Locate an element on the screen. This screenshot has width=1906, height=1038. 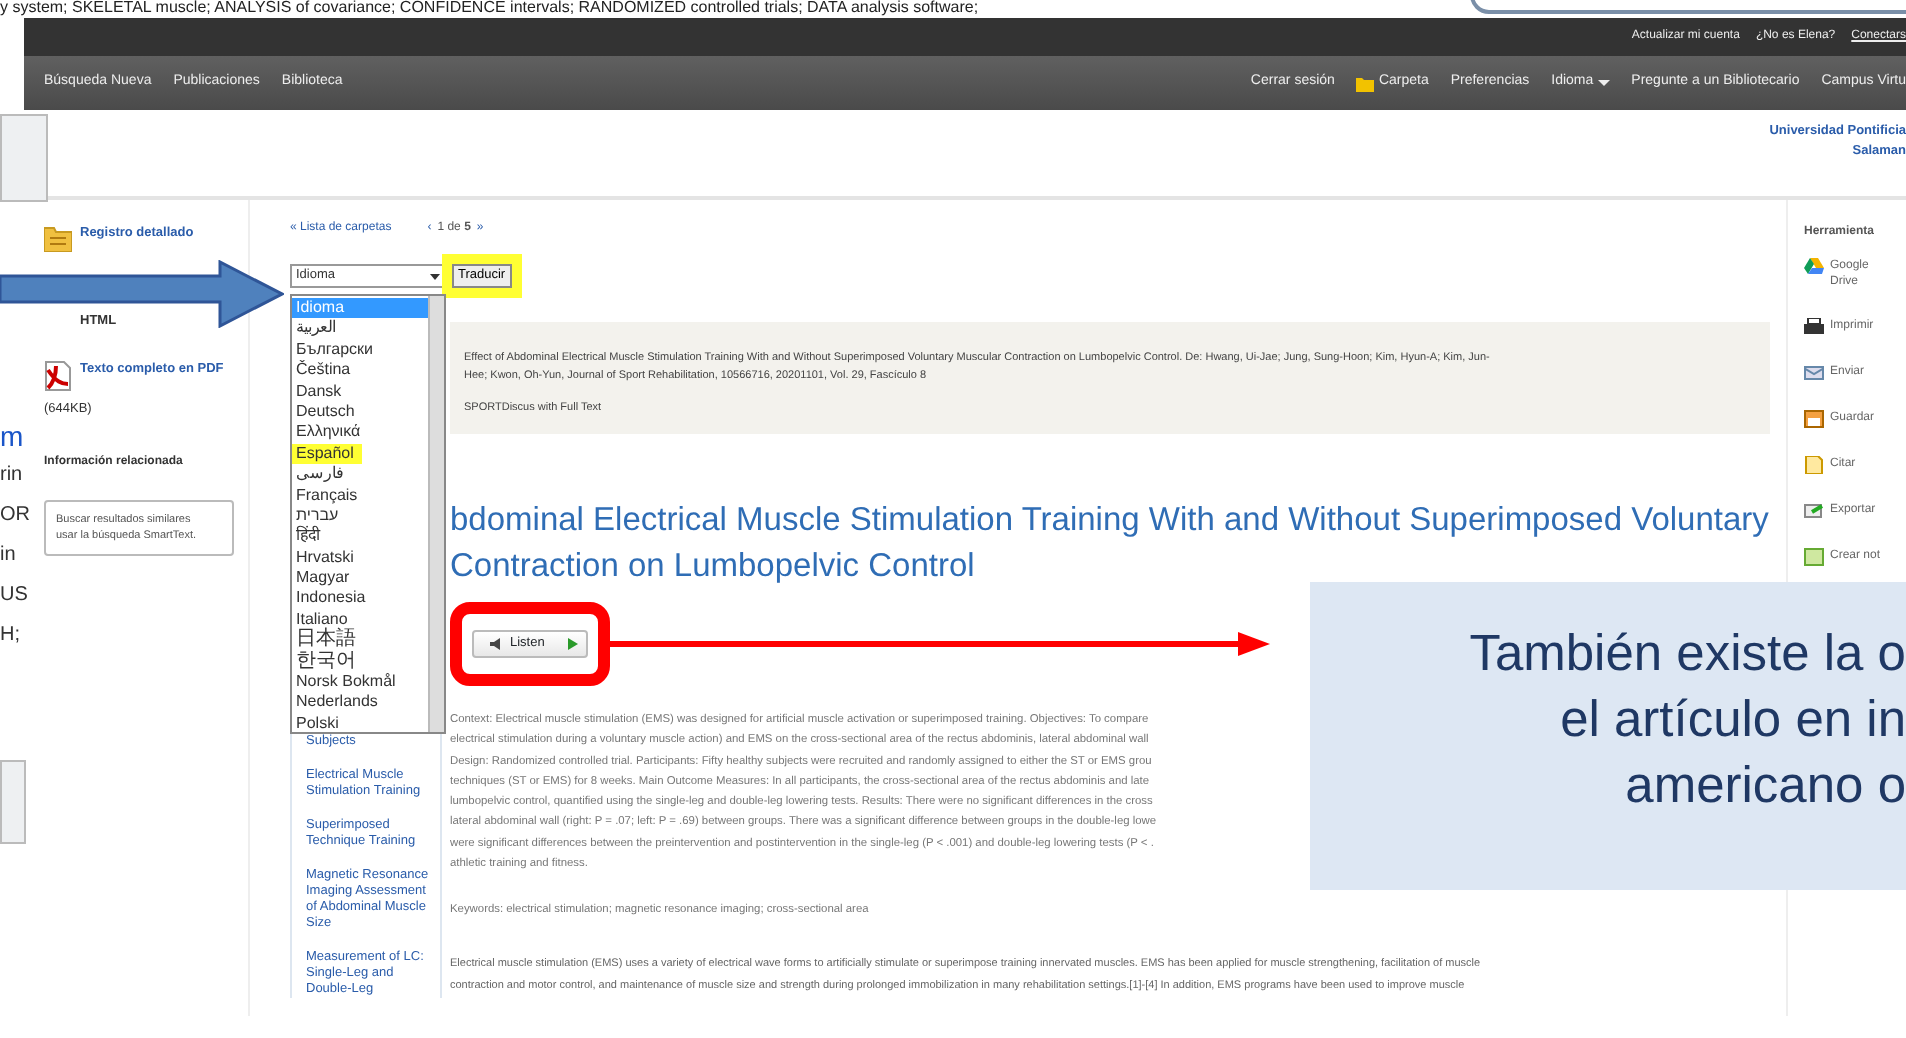
language-option: Deutsch is located at coordinates (360, 412).